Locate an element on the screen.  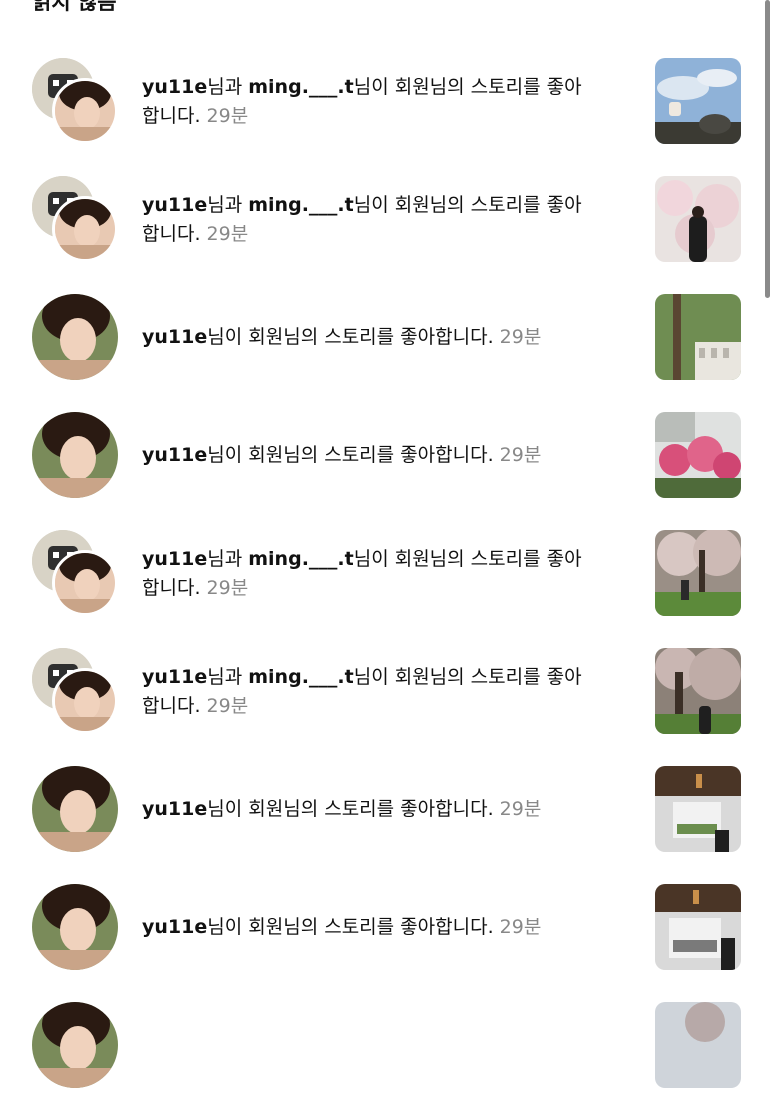
section-header-unread: 읽지 않음 is located at coordinates (74, 7).